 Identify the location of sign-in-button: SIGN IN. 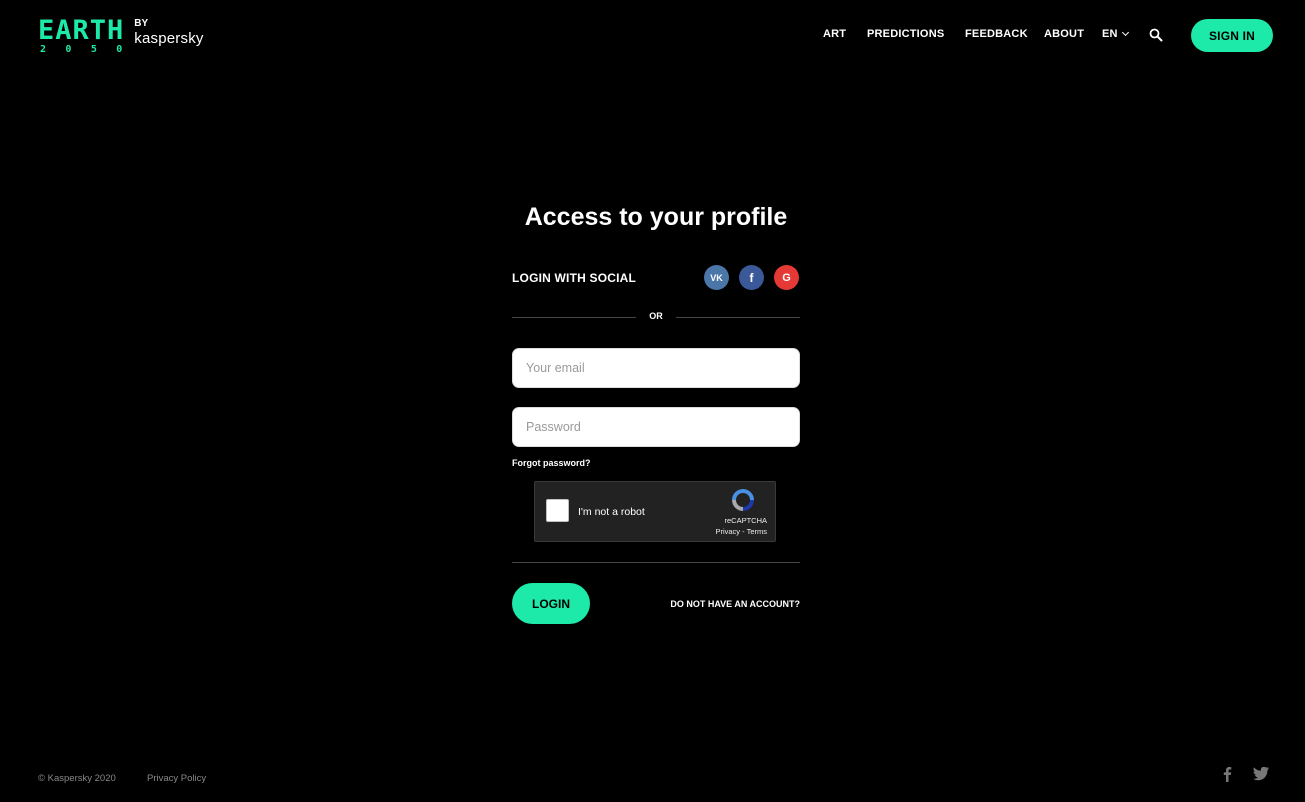
(1232, 35).